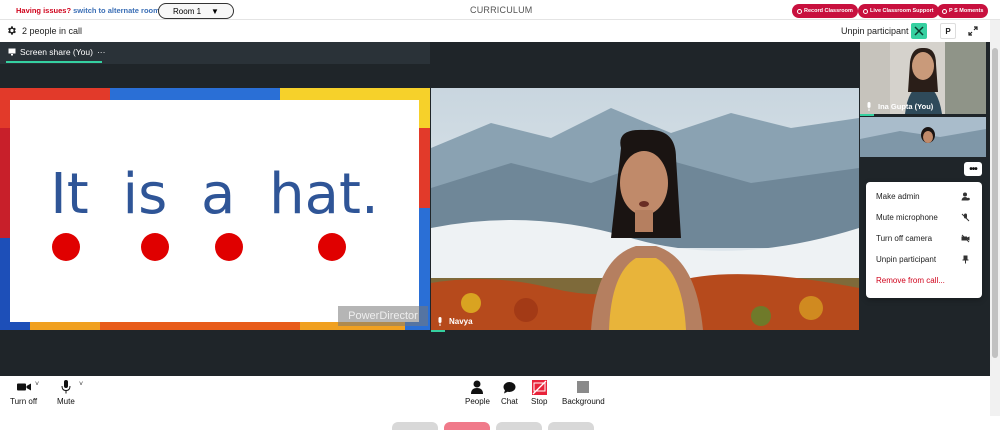 This screenshot has height=430, width=1000. Describe the element at coordinates (461, 321) in the screenshot. I see `participant-name: Navya` at that location.